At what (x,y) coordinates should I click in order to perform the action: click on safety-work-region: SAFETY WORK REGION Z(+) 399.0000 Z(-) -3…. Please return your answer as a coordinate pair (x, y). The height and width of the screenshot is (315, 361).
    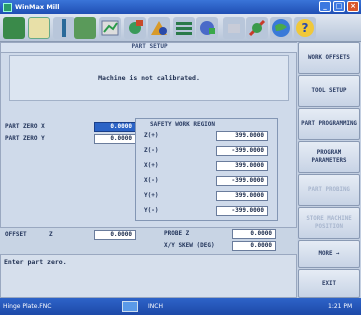
    Looking at the image, I should click on (206, 169).